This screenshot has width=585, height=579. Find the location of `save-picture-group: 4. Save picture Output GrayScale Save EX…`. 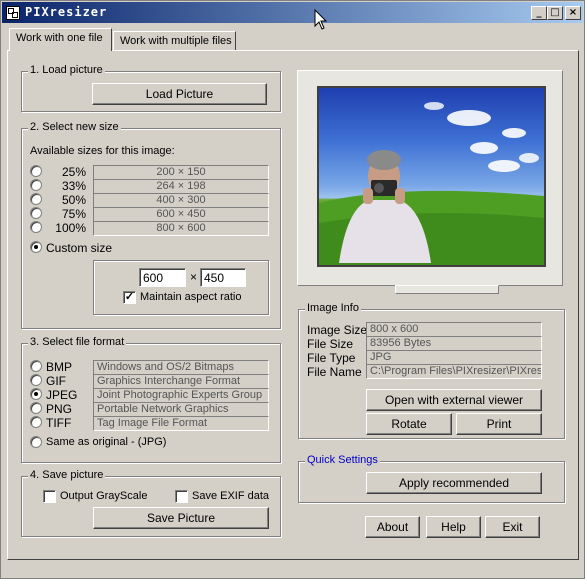

save-picture-group: 4. Save picture Output GrayScale Save EX… is located at coordinates (151, 503).